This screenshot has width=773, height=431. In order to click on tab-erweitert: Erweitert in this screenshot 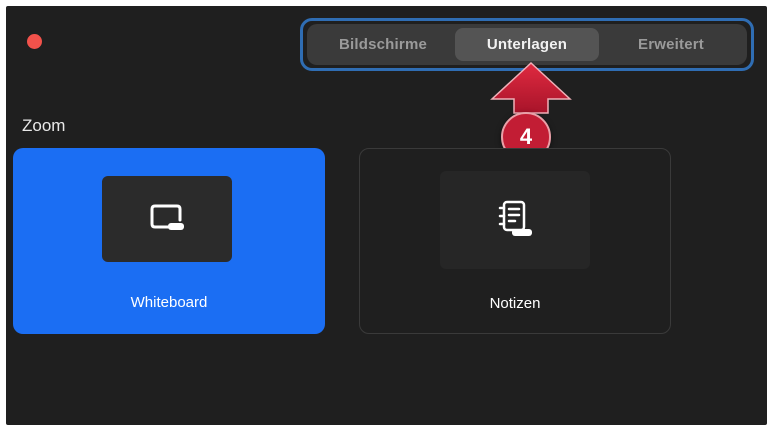, I will do `click(671, 44)`.